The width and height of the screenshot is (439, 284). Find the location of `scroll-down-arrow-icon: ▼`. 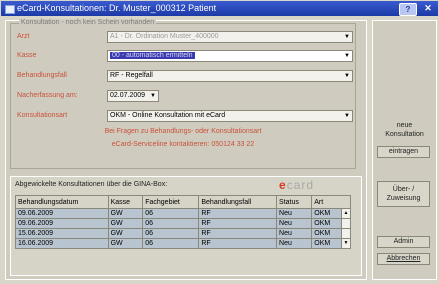

scroll-down-arrow-icon: ▼ is located at coordinates (346, 243).